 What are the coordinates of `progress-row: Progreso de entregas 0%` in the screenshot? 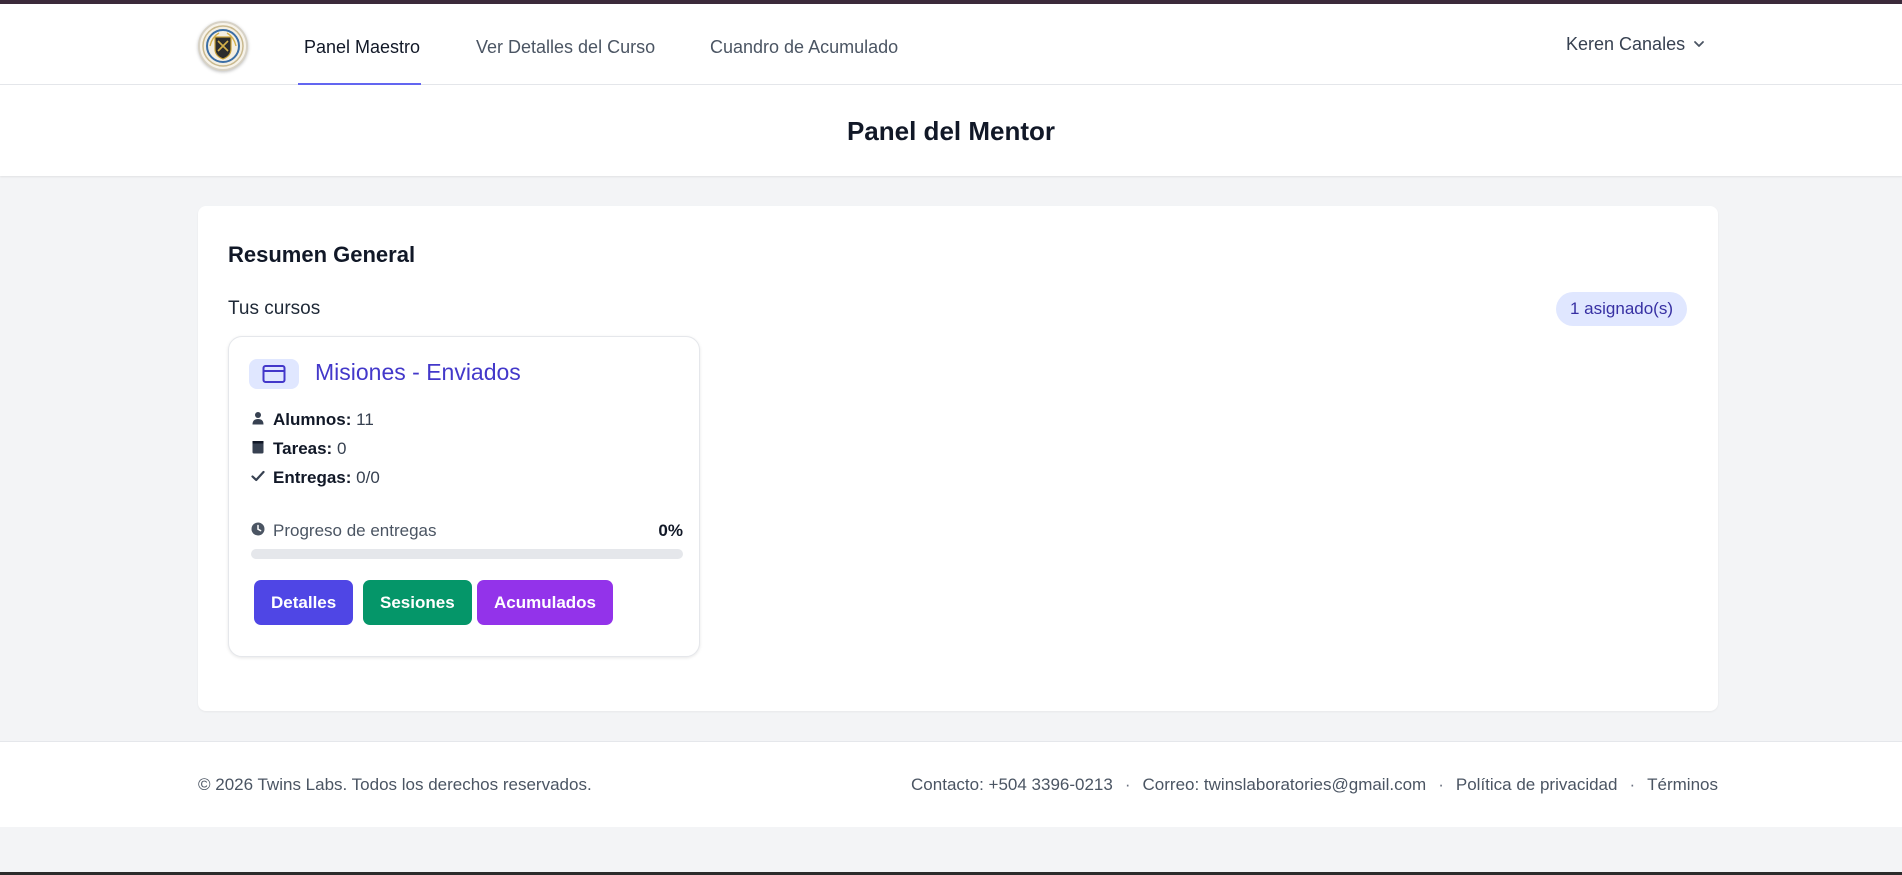 It's located at (467, 531).